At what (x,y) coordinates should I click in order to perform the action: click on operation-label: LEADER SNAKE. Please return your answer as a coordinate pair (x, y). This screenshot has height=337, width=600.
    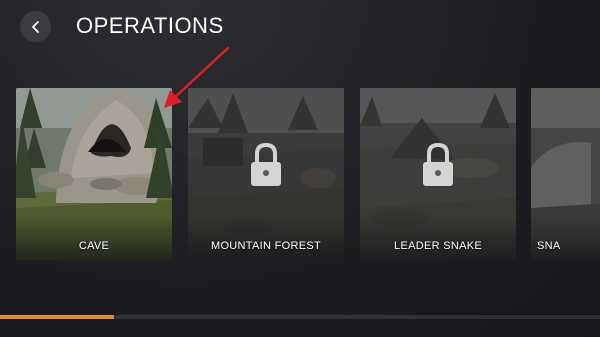
    Looking at the image, I should click on (438, 246).